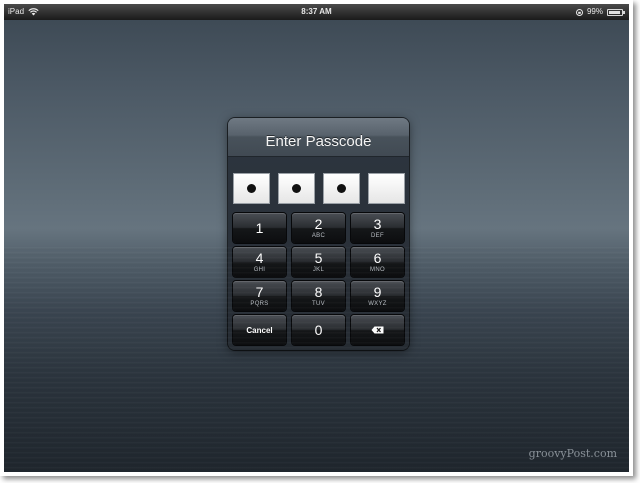  Describe the element at coordinates (318, 269) in the screenshot. I see `key-letters: JKL` at that location.